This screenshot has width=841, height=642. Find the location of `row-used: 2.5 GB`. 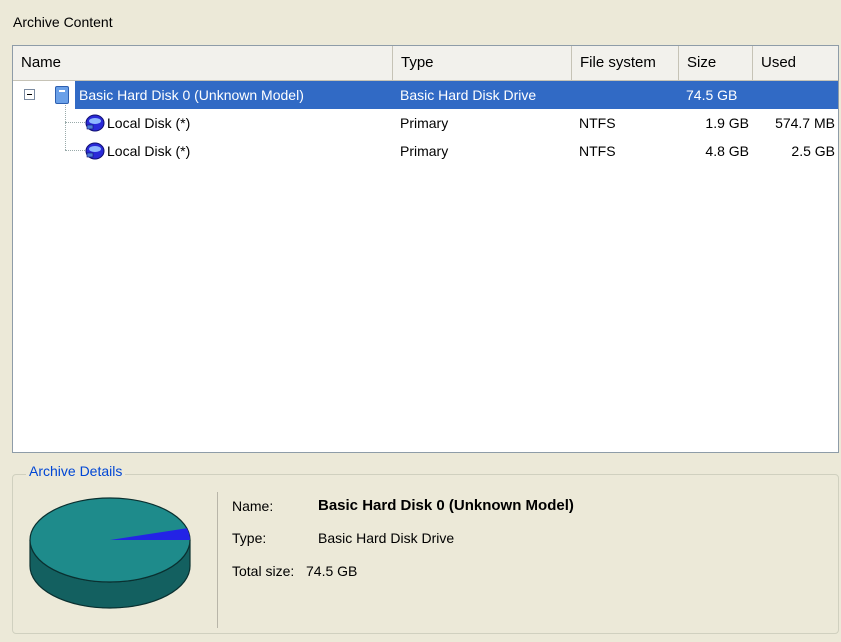

row-used: 2.5 GB is located at coordinates (813, 151).